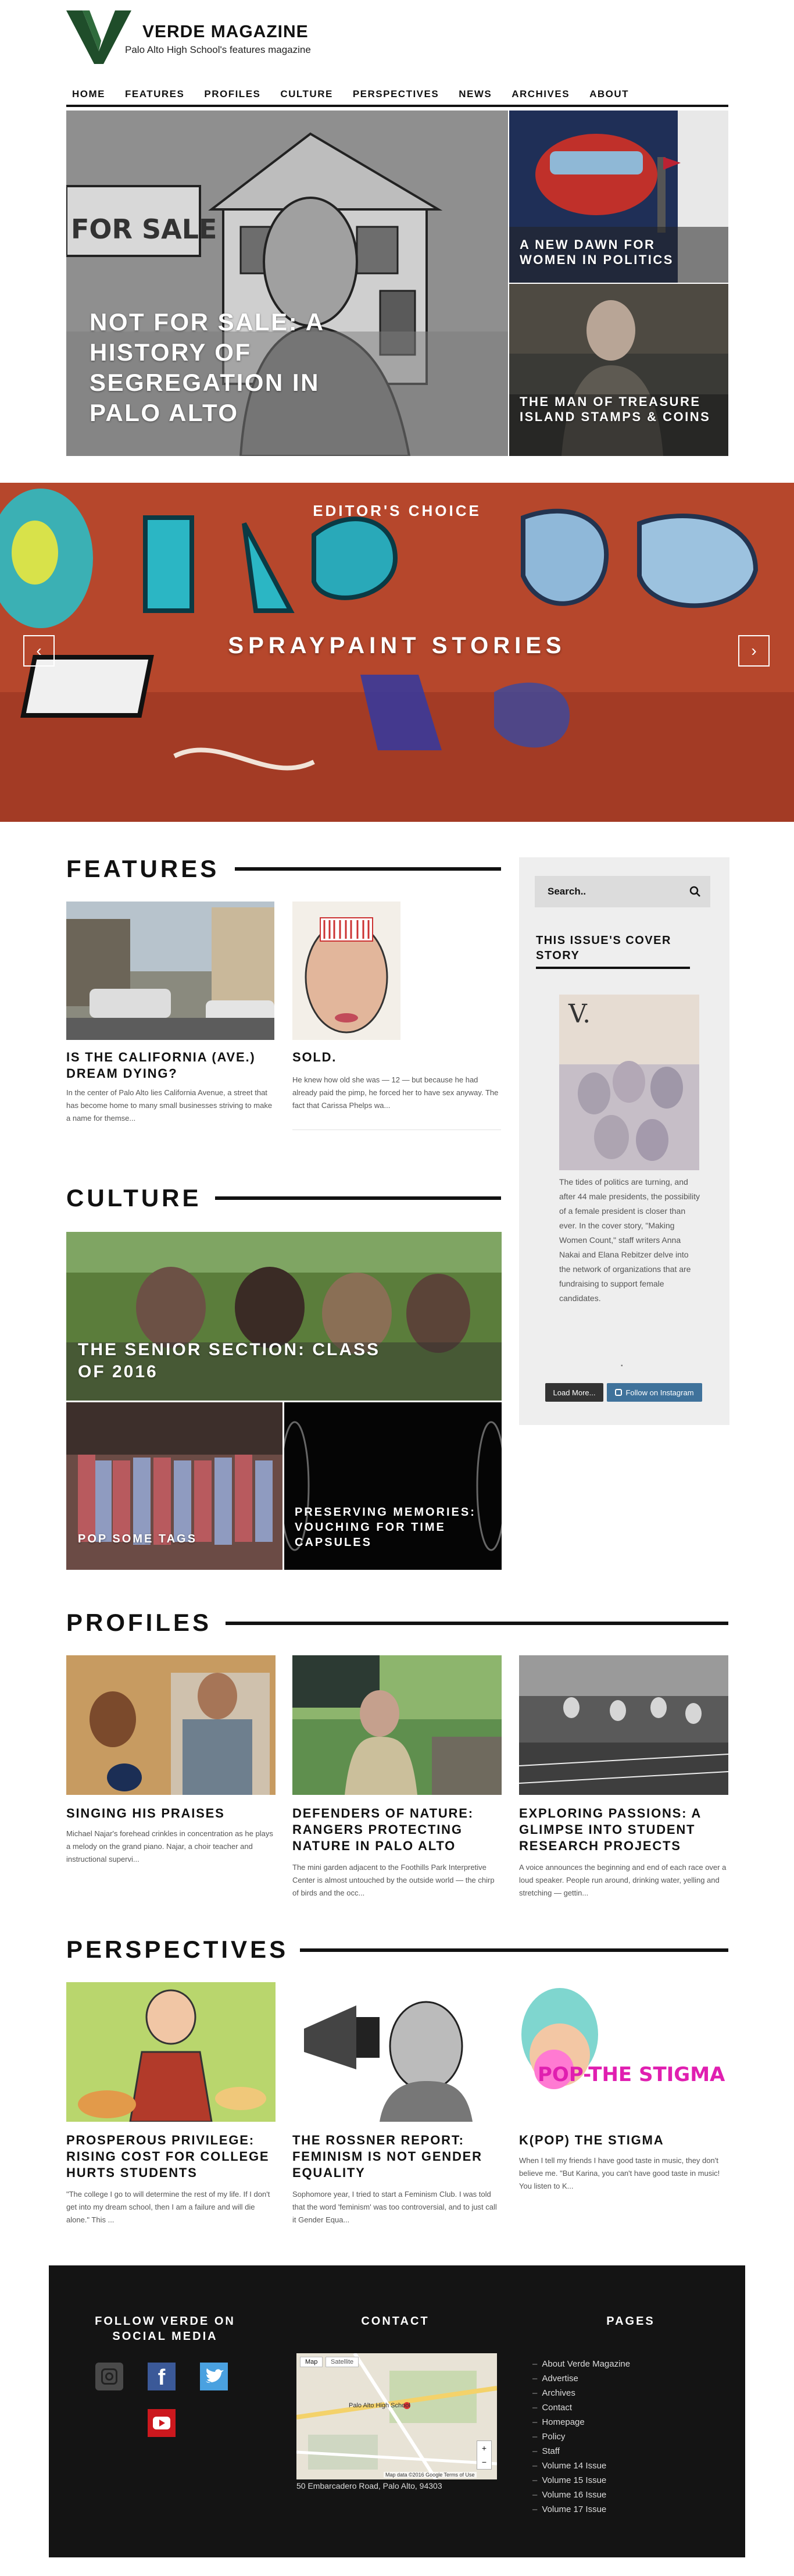 This screenshot has width=794, height=2576. What do you see at coordinates (139, 1623) in the screenshot?
I see `profiles-heading: PROFILES` at bounding box center [139, 1623].